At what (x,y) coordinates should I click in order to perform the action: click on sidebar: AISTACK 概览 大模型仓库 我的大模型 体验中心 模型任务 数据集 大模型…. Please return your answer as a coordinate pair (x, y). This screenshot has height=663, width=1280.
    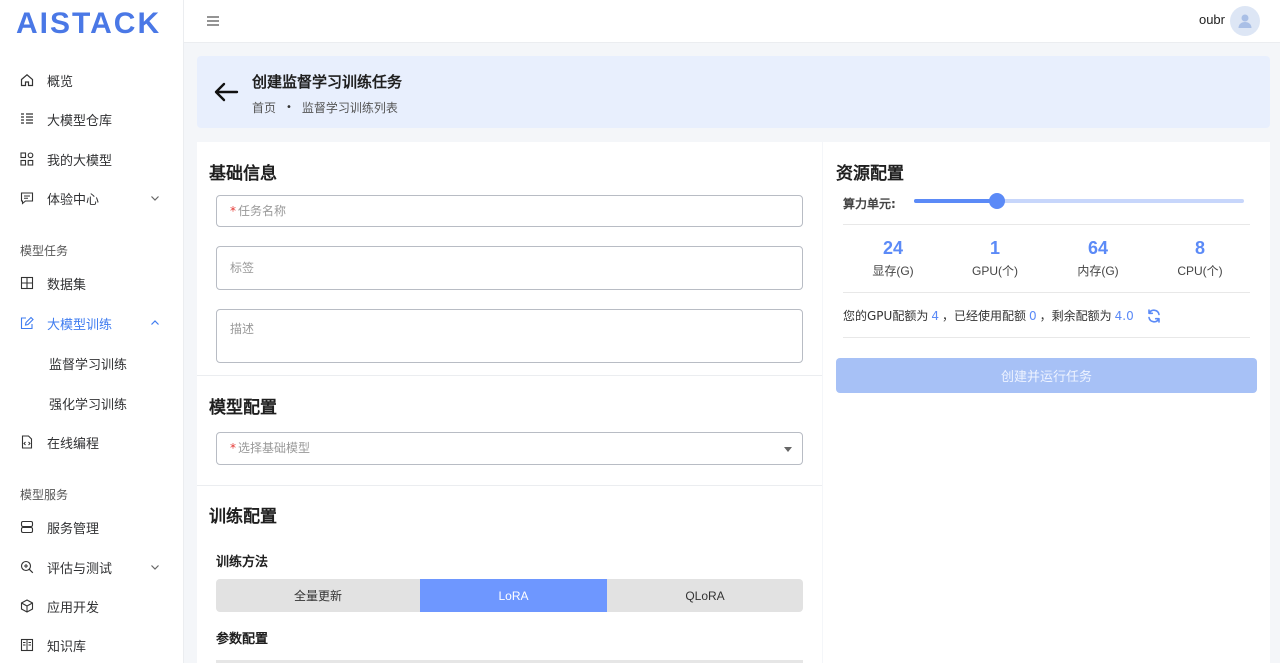
    Looking at the image, I should click on (92, 331).